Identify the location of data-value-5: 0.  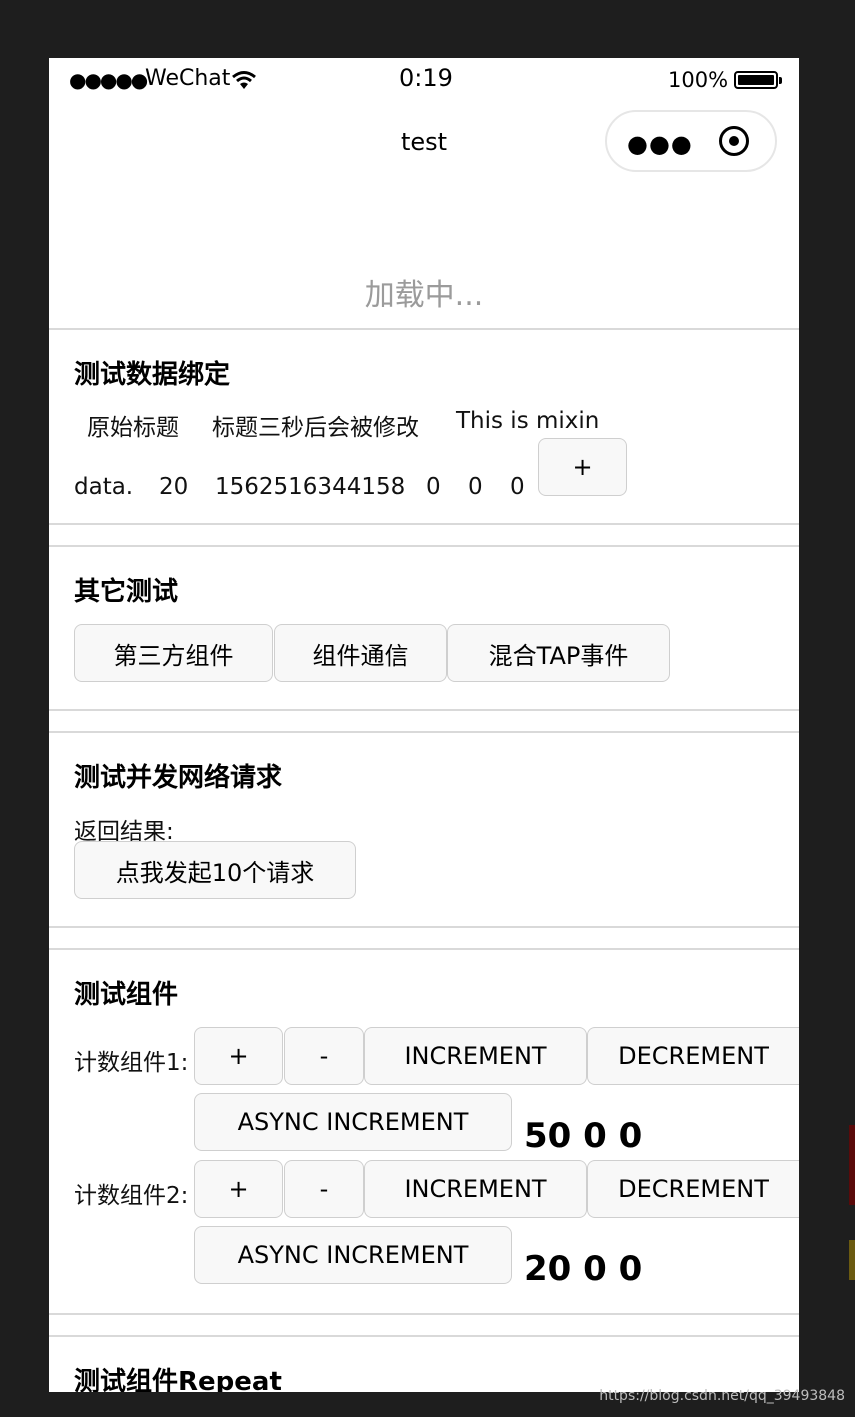
(517, 487).